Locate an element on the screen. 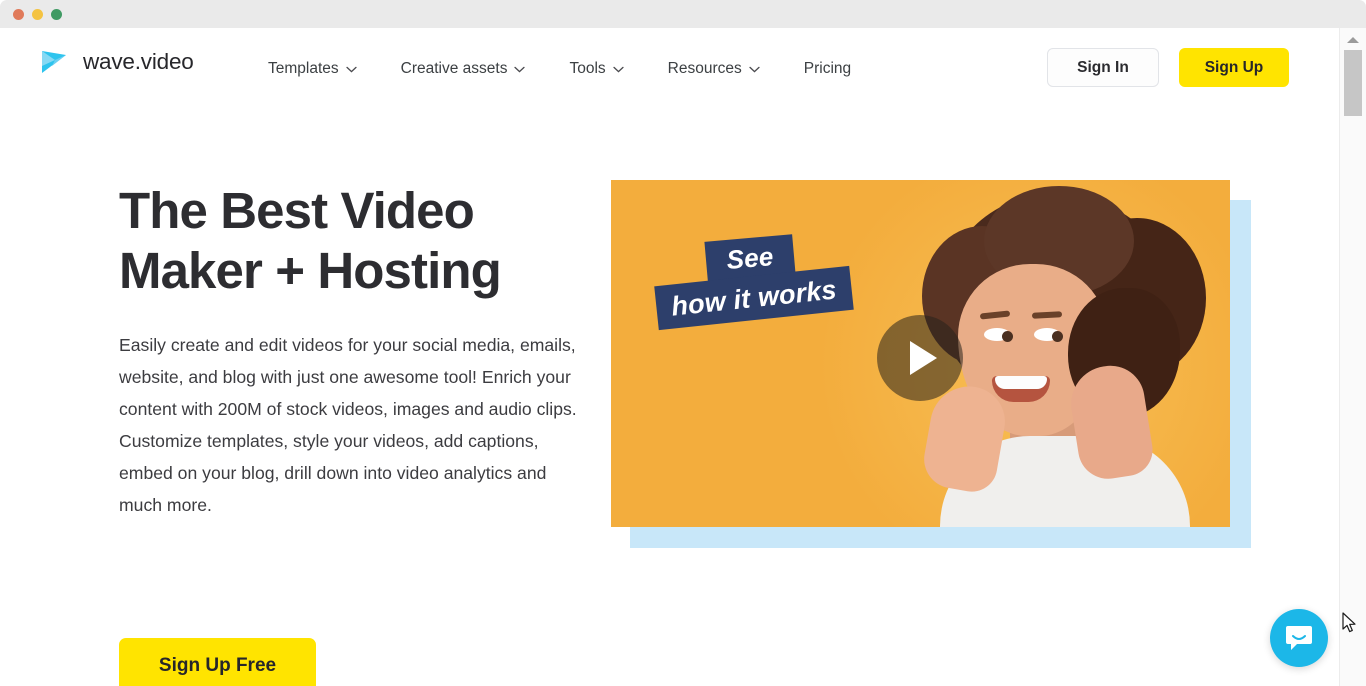 The image size is (1366, 686). chat-widget-button is located at coordinates (1299, 638).